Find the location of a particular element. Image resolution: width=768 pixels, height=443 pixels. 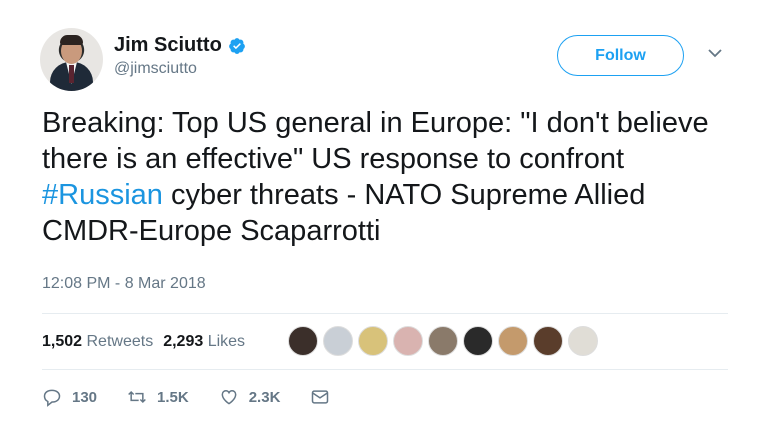

tweet-actions: 130 1.5K 2.3K is located at coordinates (201, 397).